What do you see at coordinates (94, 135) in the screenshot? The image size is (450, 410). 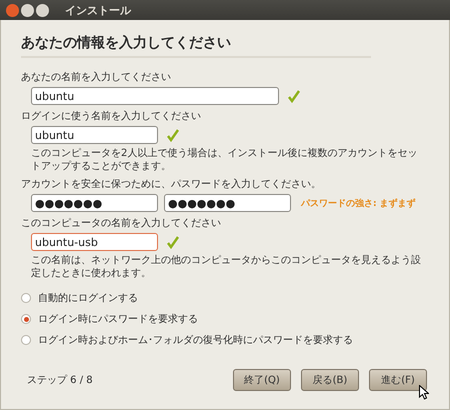 I see `login-field: ubuntu` at bounding box center [94, 135].